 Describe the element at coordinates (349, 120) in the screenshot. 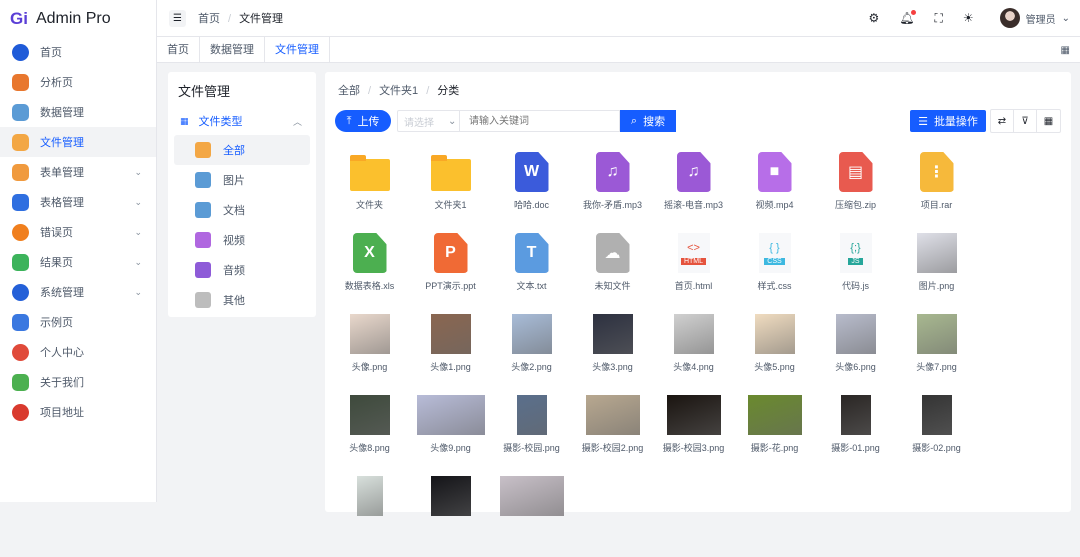

I see `upload-icon: ⤒` at that location.